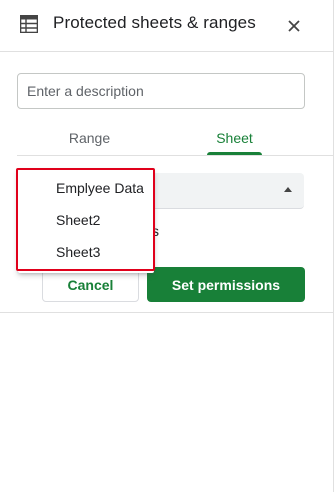 This screenshot has height=492, width=336. Describe the element at coordinates (86, 252) in the screenshot. I see `dropdown-option-sheet3: Sheet3` at that location.